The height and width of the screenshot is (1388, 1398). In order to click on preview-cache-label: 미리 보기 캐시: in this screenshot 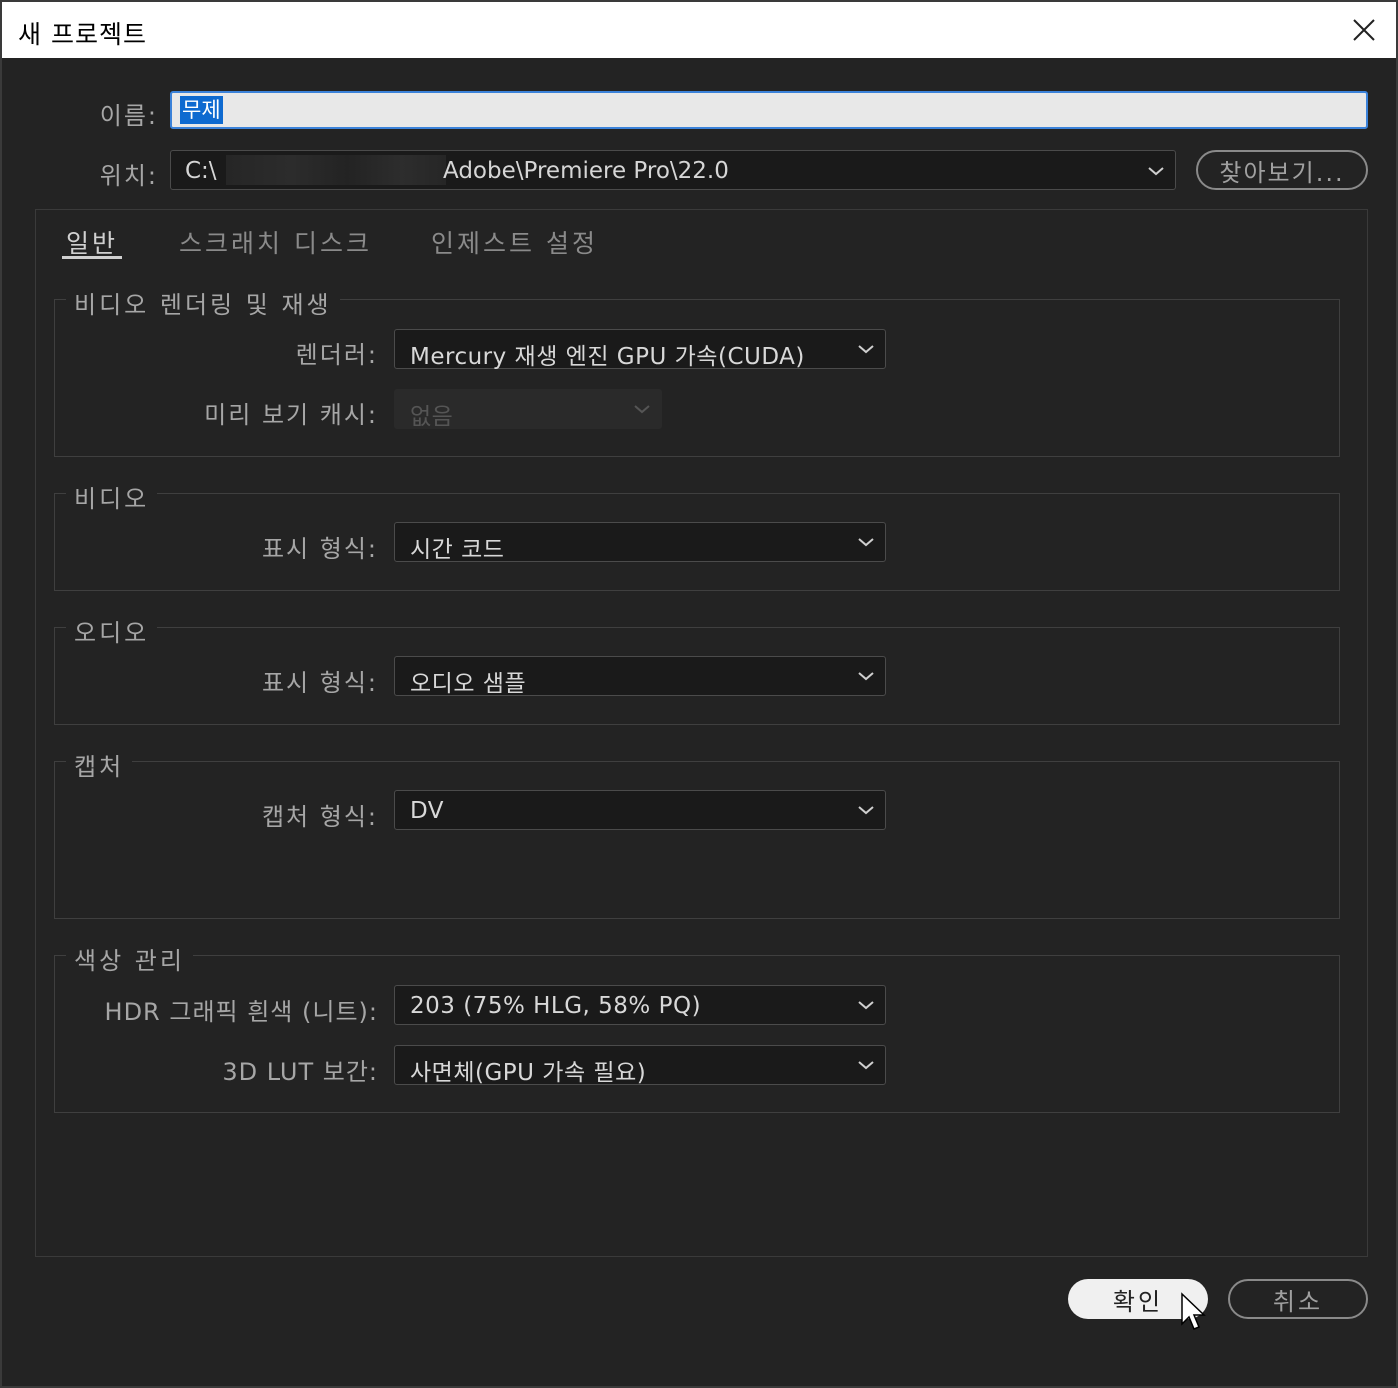, I will do `click(291, 415)`.